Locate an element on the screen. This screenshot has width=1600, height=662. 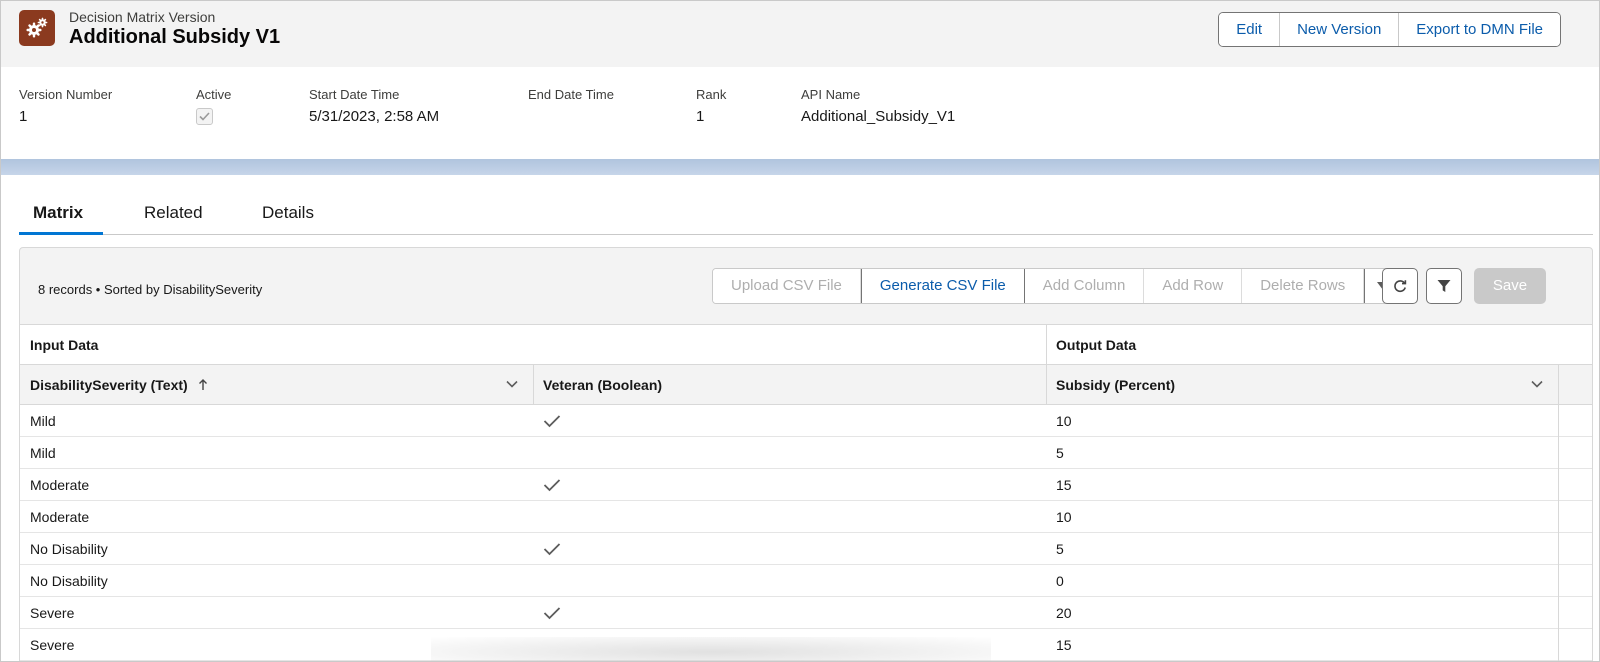
input-data-group: Input Data is located at coordinates (64, 345).